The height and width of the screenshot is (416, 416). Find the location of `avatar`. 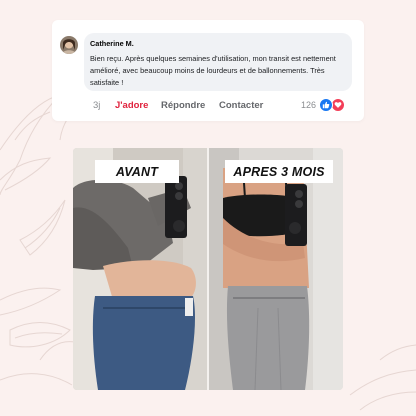

avatar is located at coordinates (69, 45).